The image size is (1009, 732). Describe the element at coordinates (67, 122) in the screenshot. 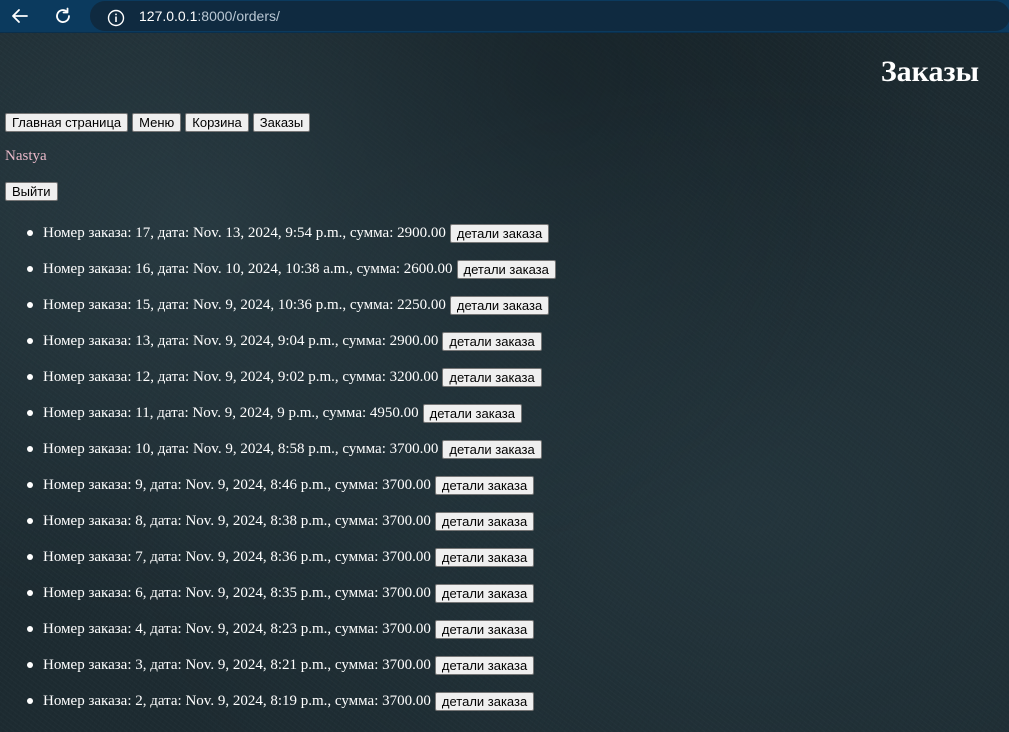

I see `nav-home-button: Главная страница` at that location.